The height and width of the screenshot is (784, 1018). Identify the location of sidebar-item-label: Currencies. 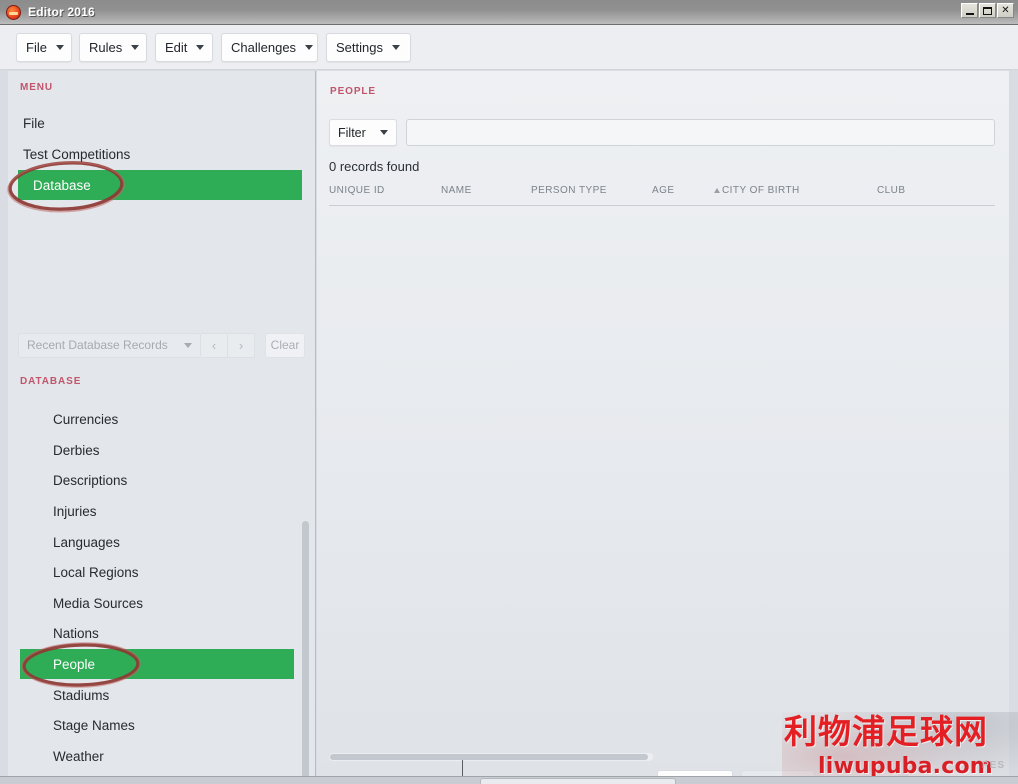
(86, 419).